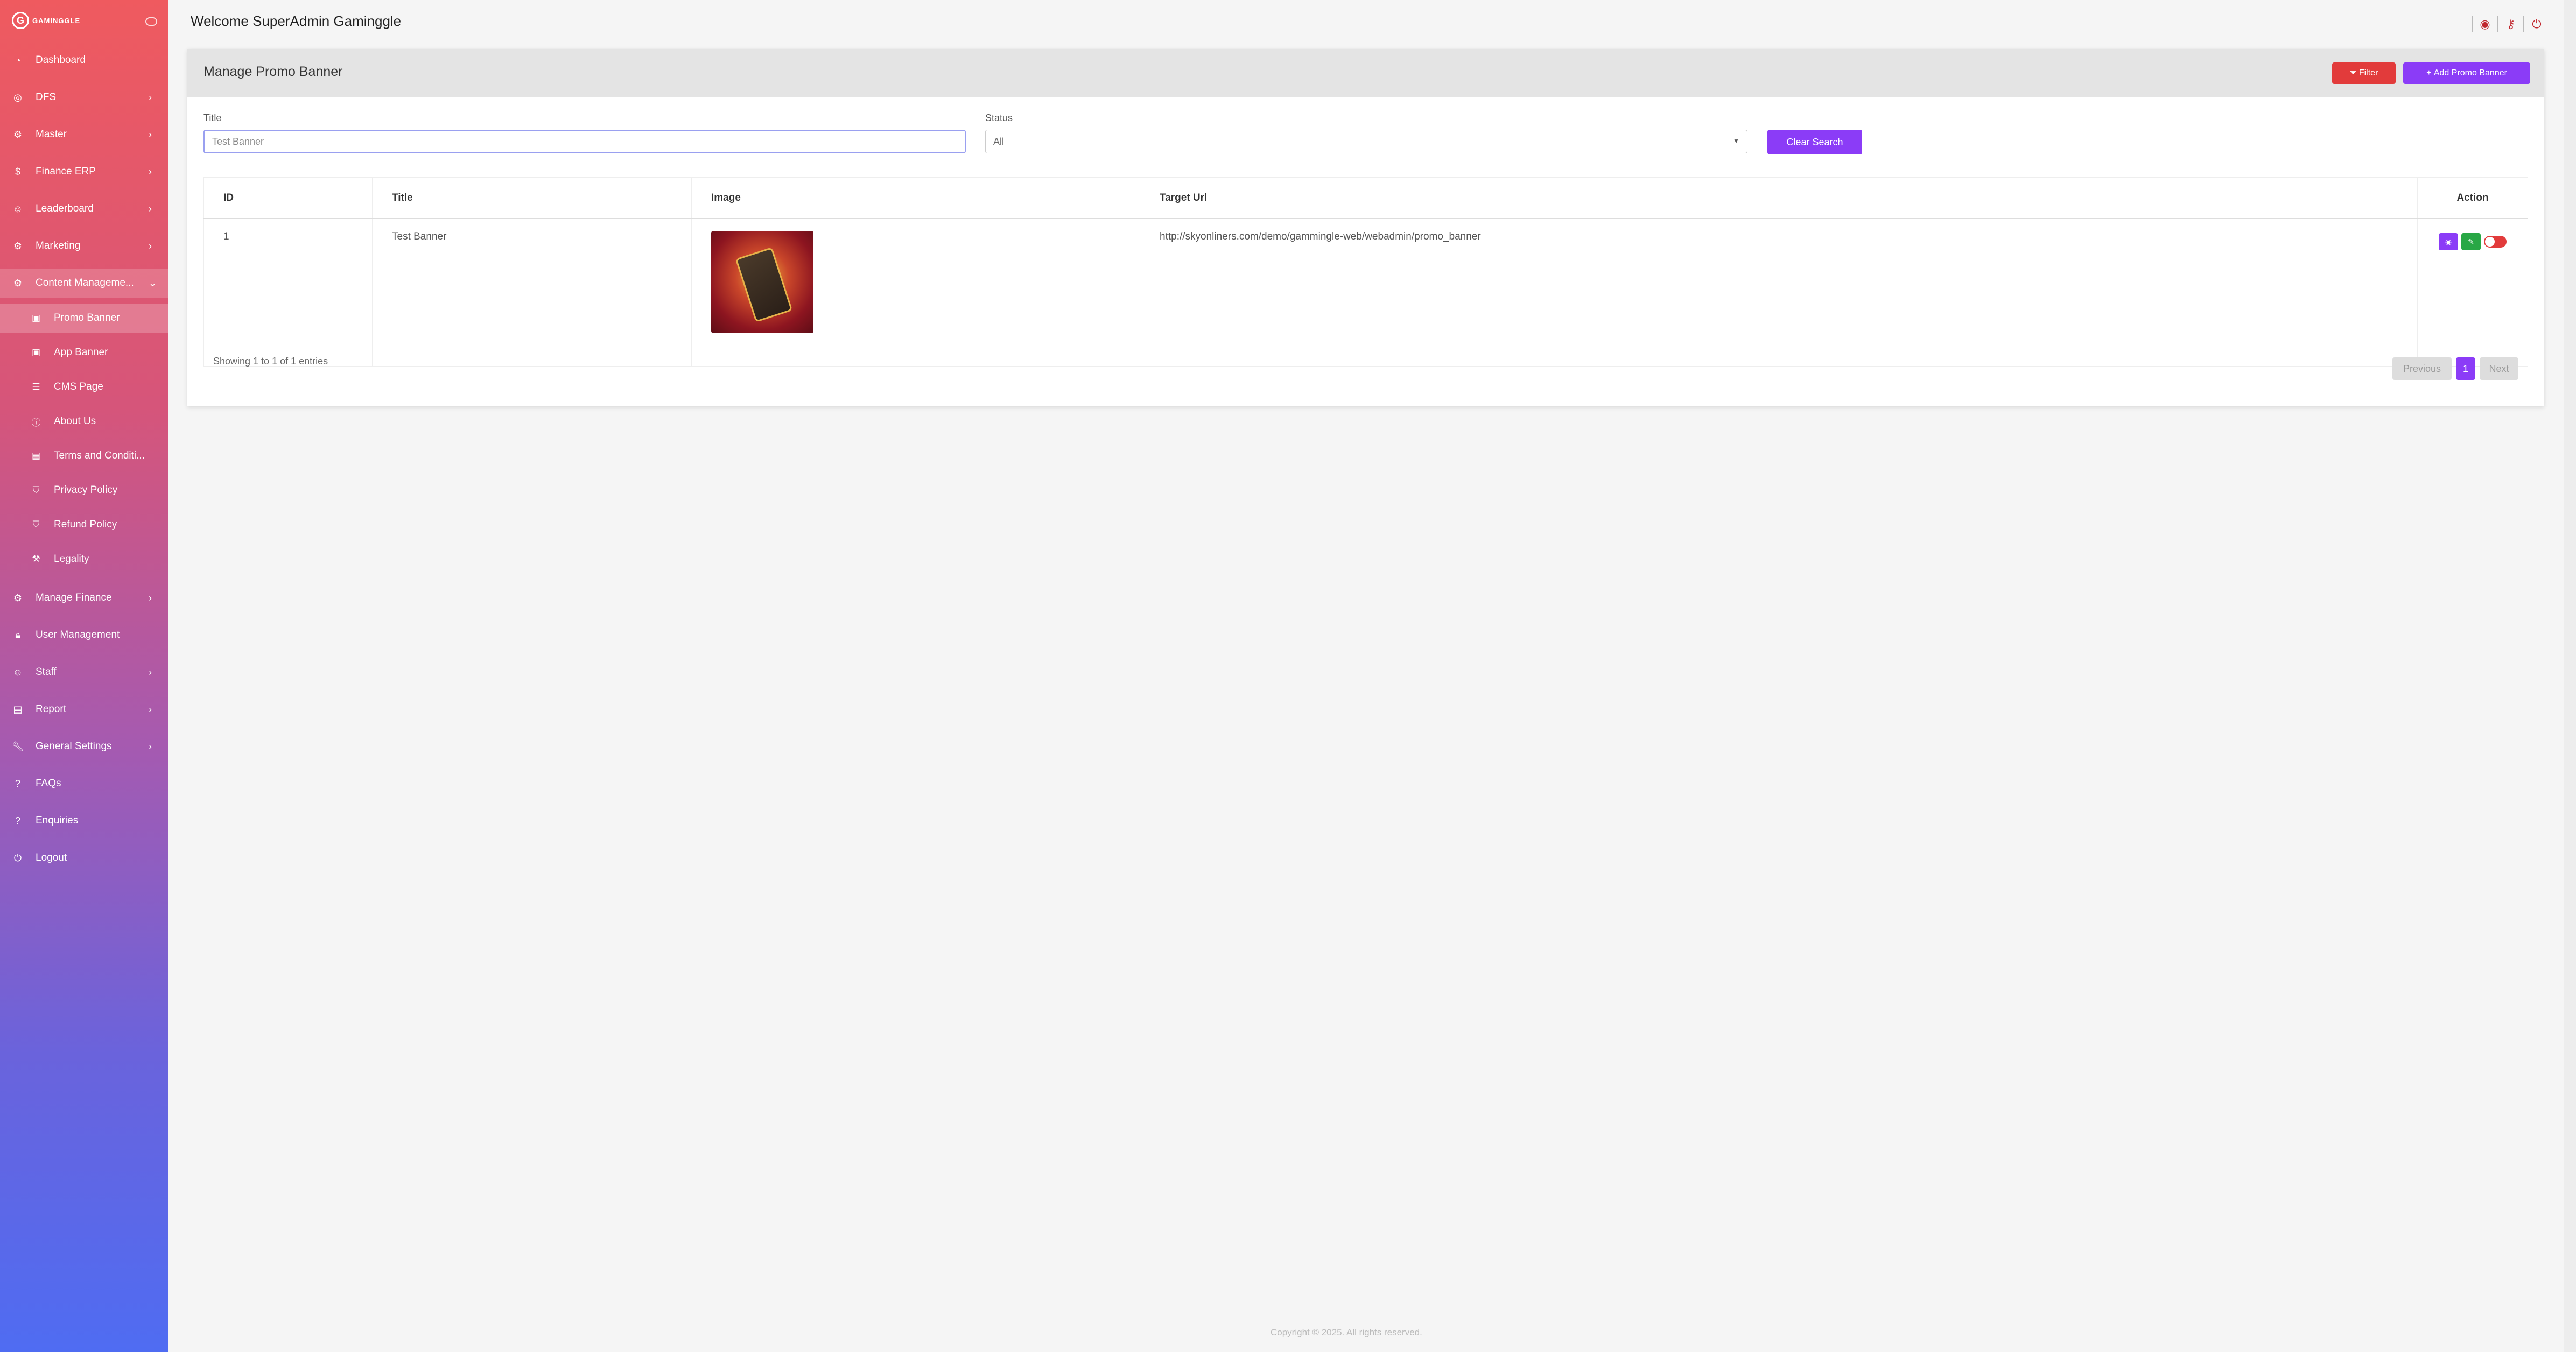 The image size is (2576, 1352). I want to click on sidebar-toggle-icon, so click(151, 21).